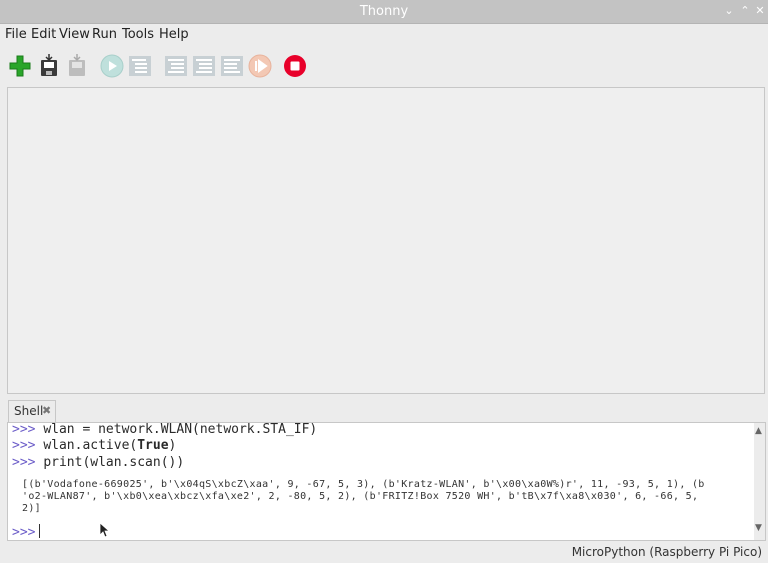 The image size is (768, 563). I want to click on menu-bar: File Edit View Run Tools Help, so click(384, 35).